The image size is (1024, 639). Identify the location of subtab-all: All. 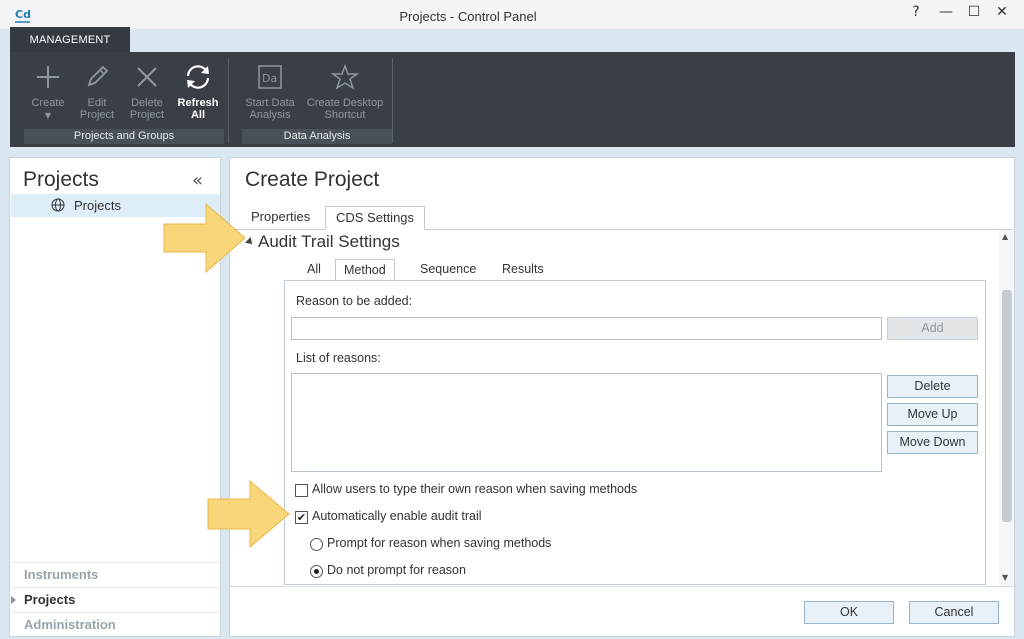
(314, 270).